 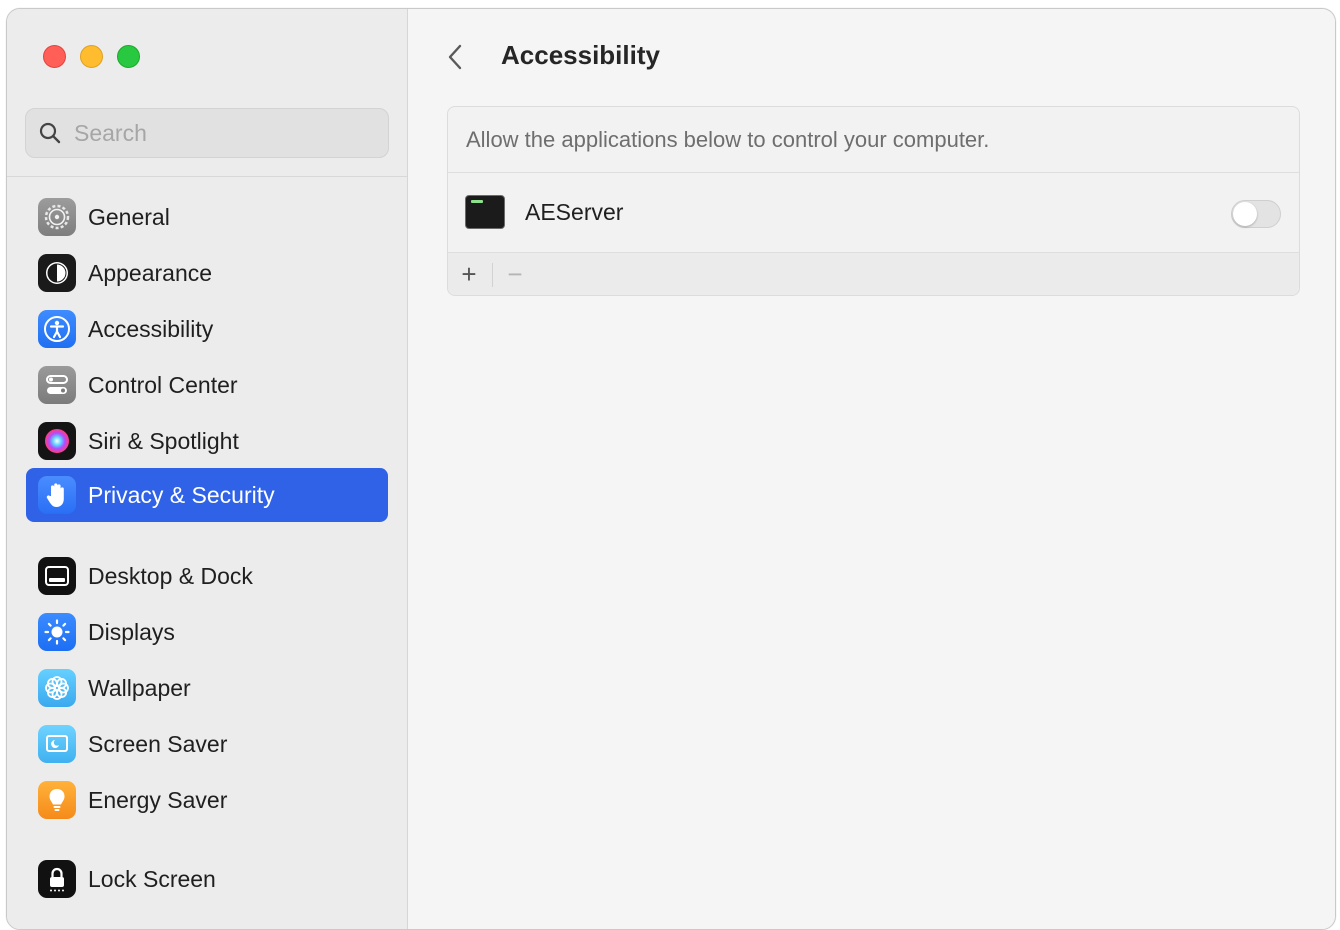 What do you see at coordinates (580, 55) in the screenshot?
I see `page-title: Accessibility` at bounding box center [580, 55].